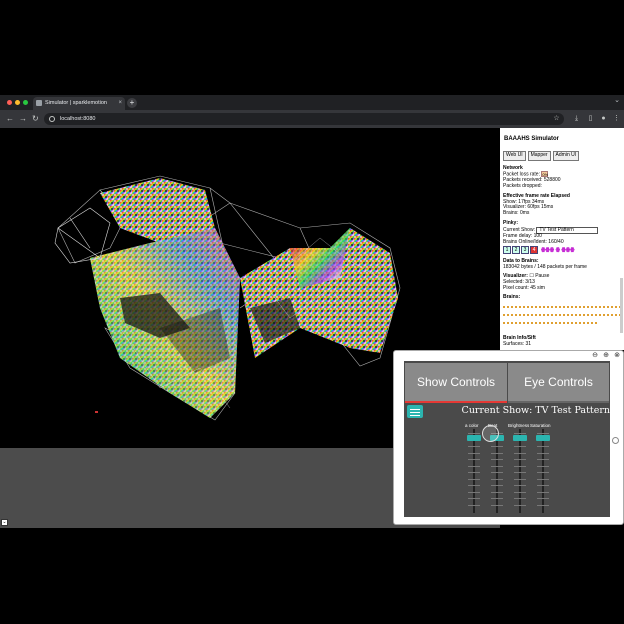 Image resolution: width=624 pixels, height=624 pixels. I want to click on pinky-glyphs: ꙮꙮꙮ ꙮ ꙮꙮꙮ, so click(558, 249).